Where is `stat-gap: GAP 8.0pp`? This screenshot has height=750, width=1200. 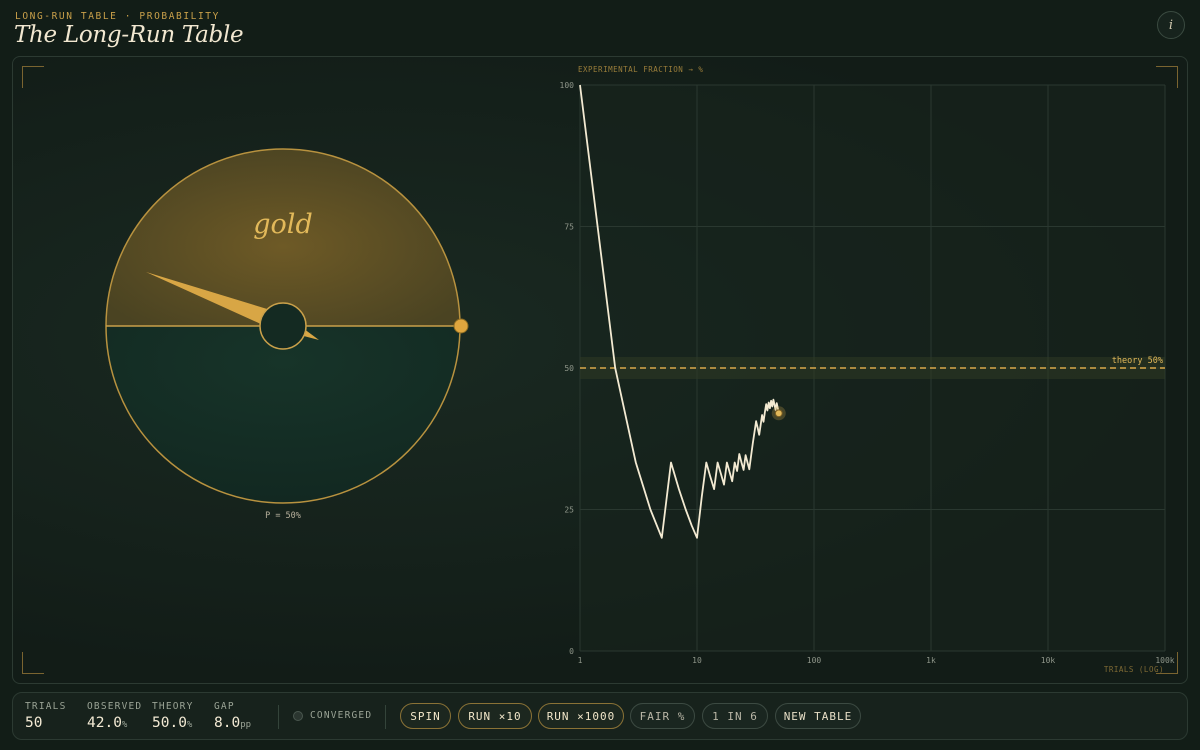 stat-gap: GAP 8.0pp is located at coordinates (232, 716).